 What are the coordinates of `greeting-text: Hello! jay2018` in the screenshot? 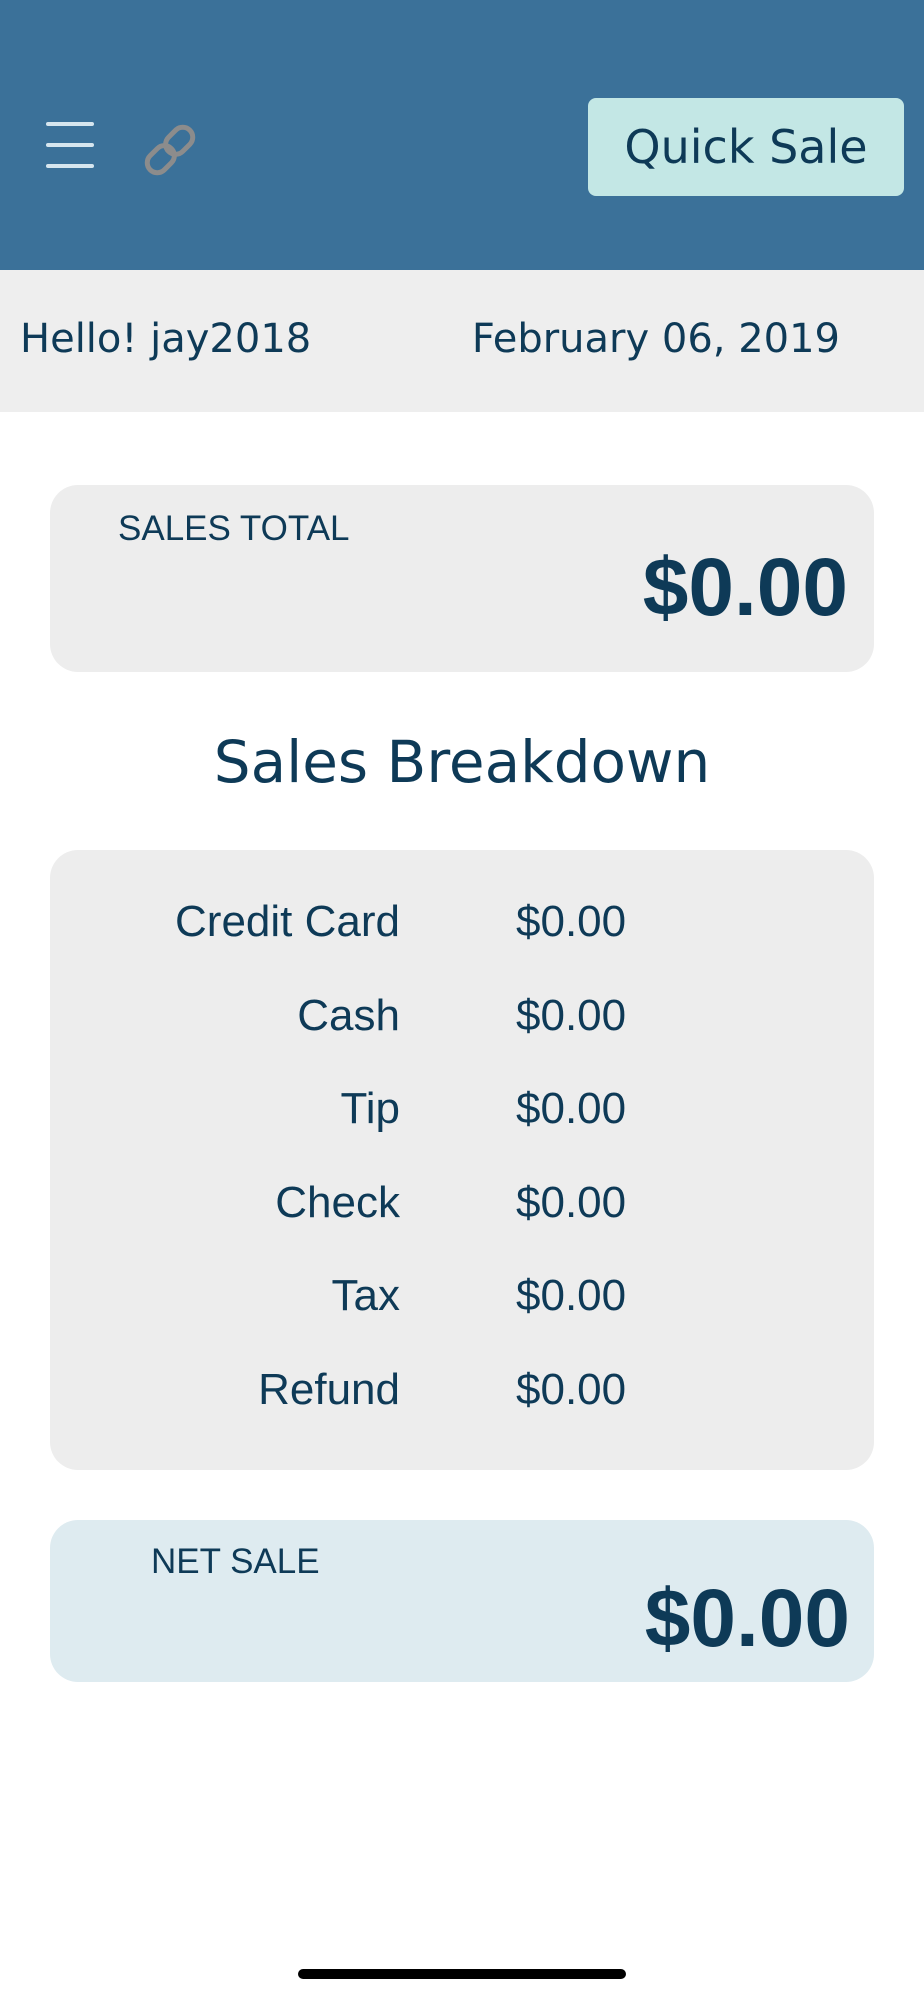 It's located at (166, 339).